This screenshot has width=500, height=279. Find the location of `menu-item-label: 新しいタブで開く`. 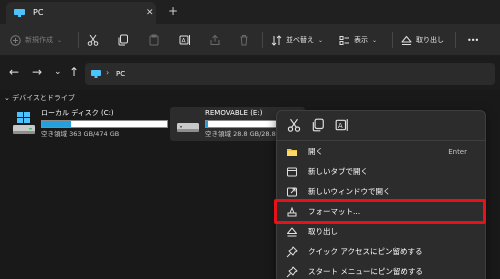

menu-item-label: 新しいタブで開く is located at coordinates (338, 171).